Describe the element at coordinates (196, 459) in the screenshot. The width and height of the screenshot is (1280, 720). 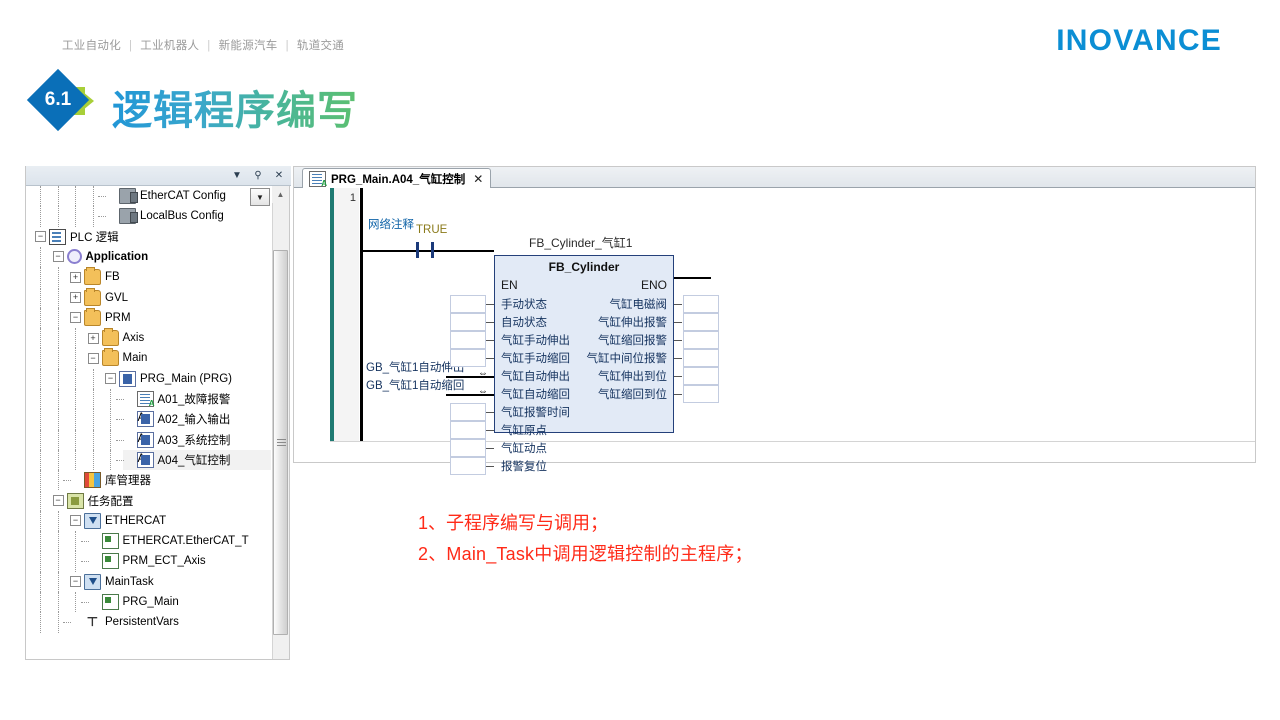
I see `tree-node-13: A A04_气缸控制` at that location.